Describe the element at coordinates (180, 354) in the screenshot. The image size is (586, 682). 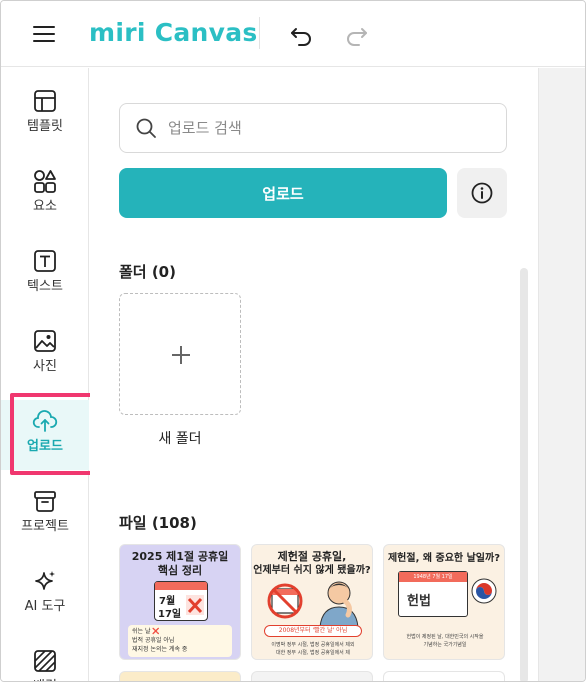
I see `new-folder-button` at that location.